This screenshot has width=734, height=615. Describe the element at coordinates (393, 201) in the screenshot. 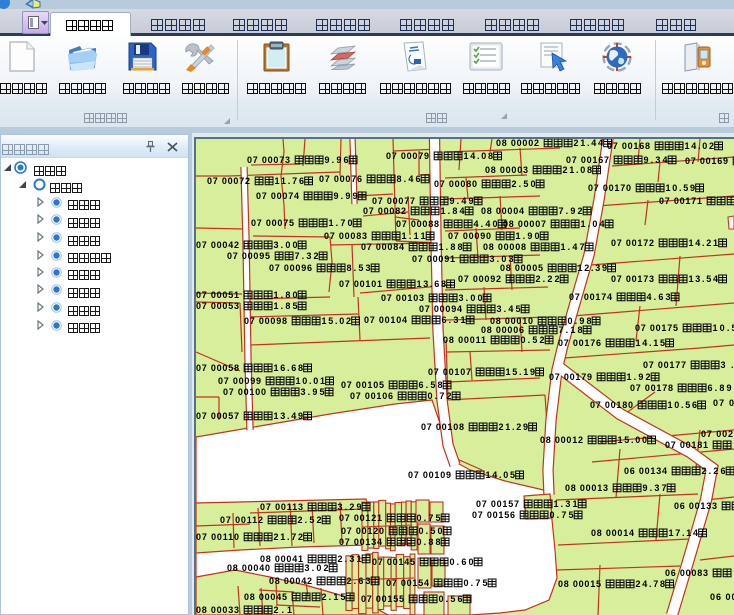

I see `svg-text: 07 00077` at that location.